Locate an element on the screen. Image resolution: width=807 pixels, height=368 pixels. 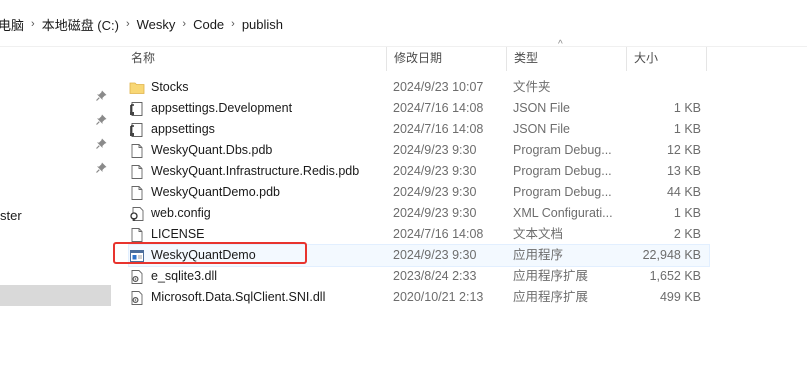
file-date: 2023/8/24 2:33 is located at coordinates (435, 276).